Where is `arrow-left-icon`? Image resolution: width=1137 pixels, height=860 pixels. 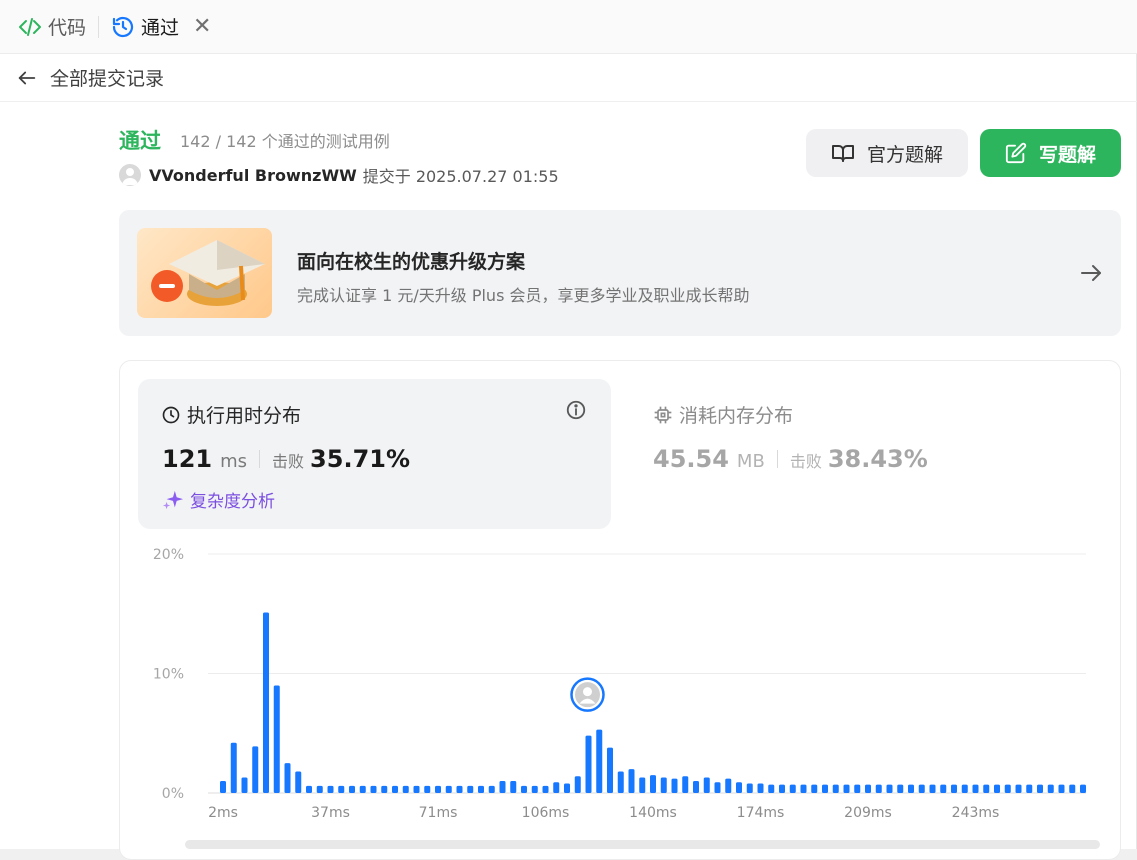 arrow-left-icon is located at coordinates (27, 78).